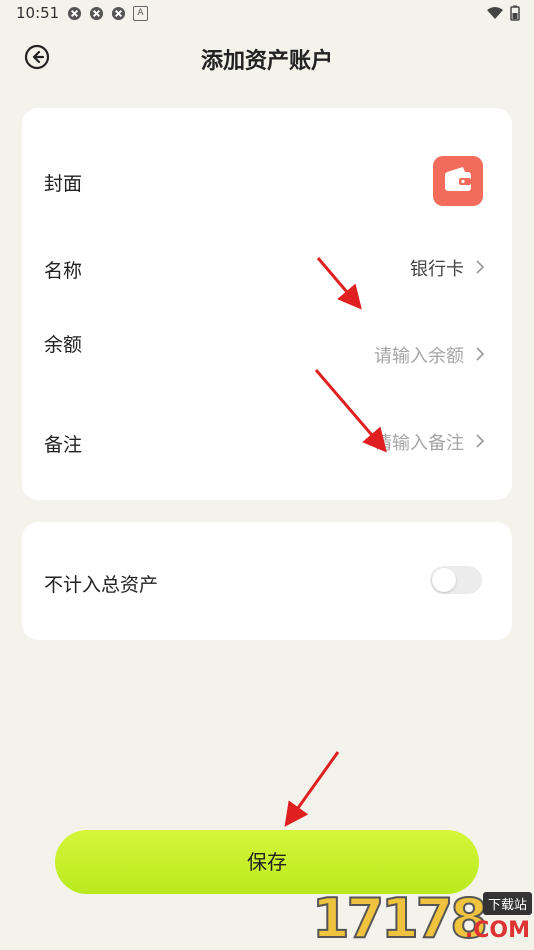  What do you see at coordinates (495, 13) in the screenshot?
I see `wifi-icon` at bounding box center [495, 13].